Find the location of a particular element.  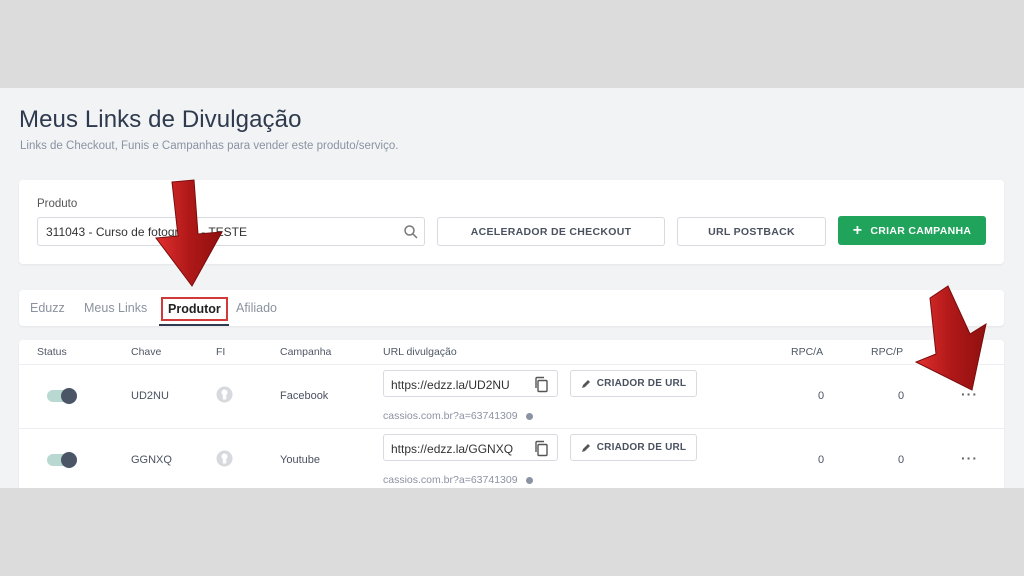

header-chave: Chave is located at coordinates (146, 352).